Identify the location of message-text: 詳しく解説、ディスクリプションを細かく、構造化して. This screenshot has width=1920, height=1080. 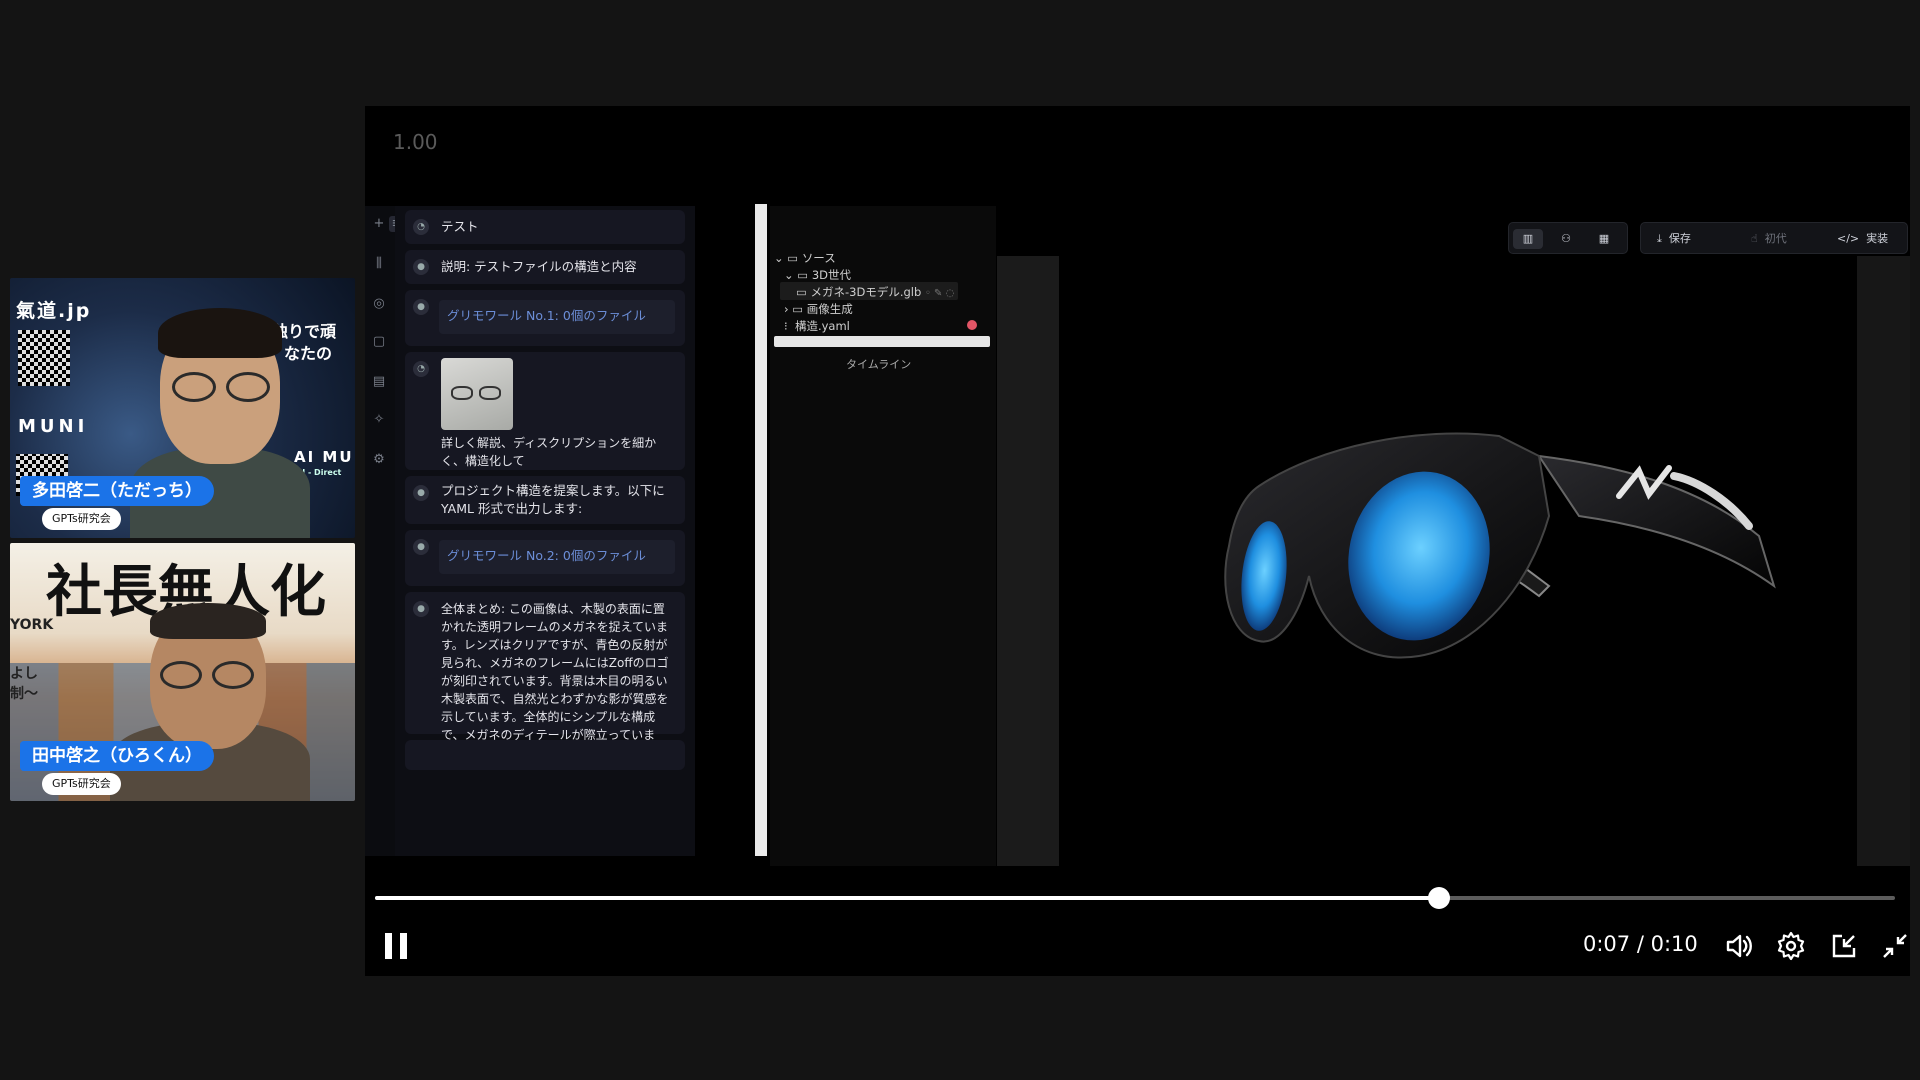
(549, 452).